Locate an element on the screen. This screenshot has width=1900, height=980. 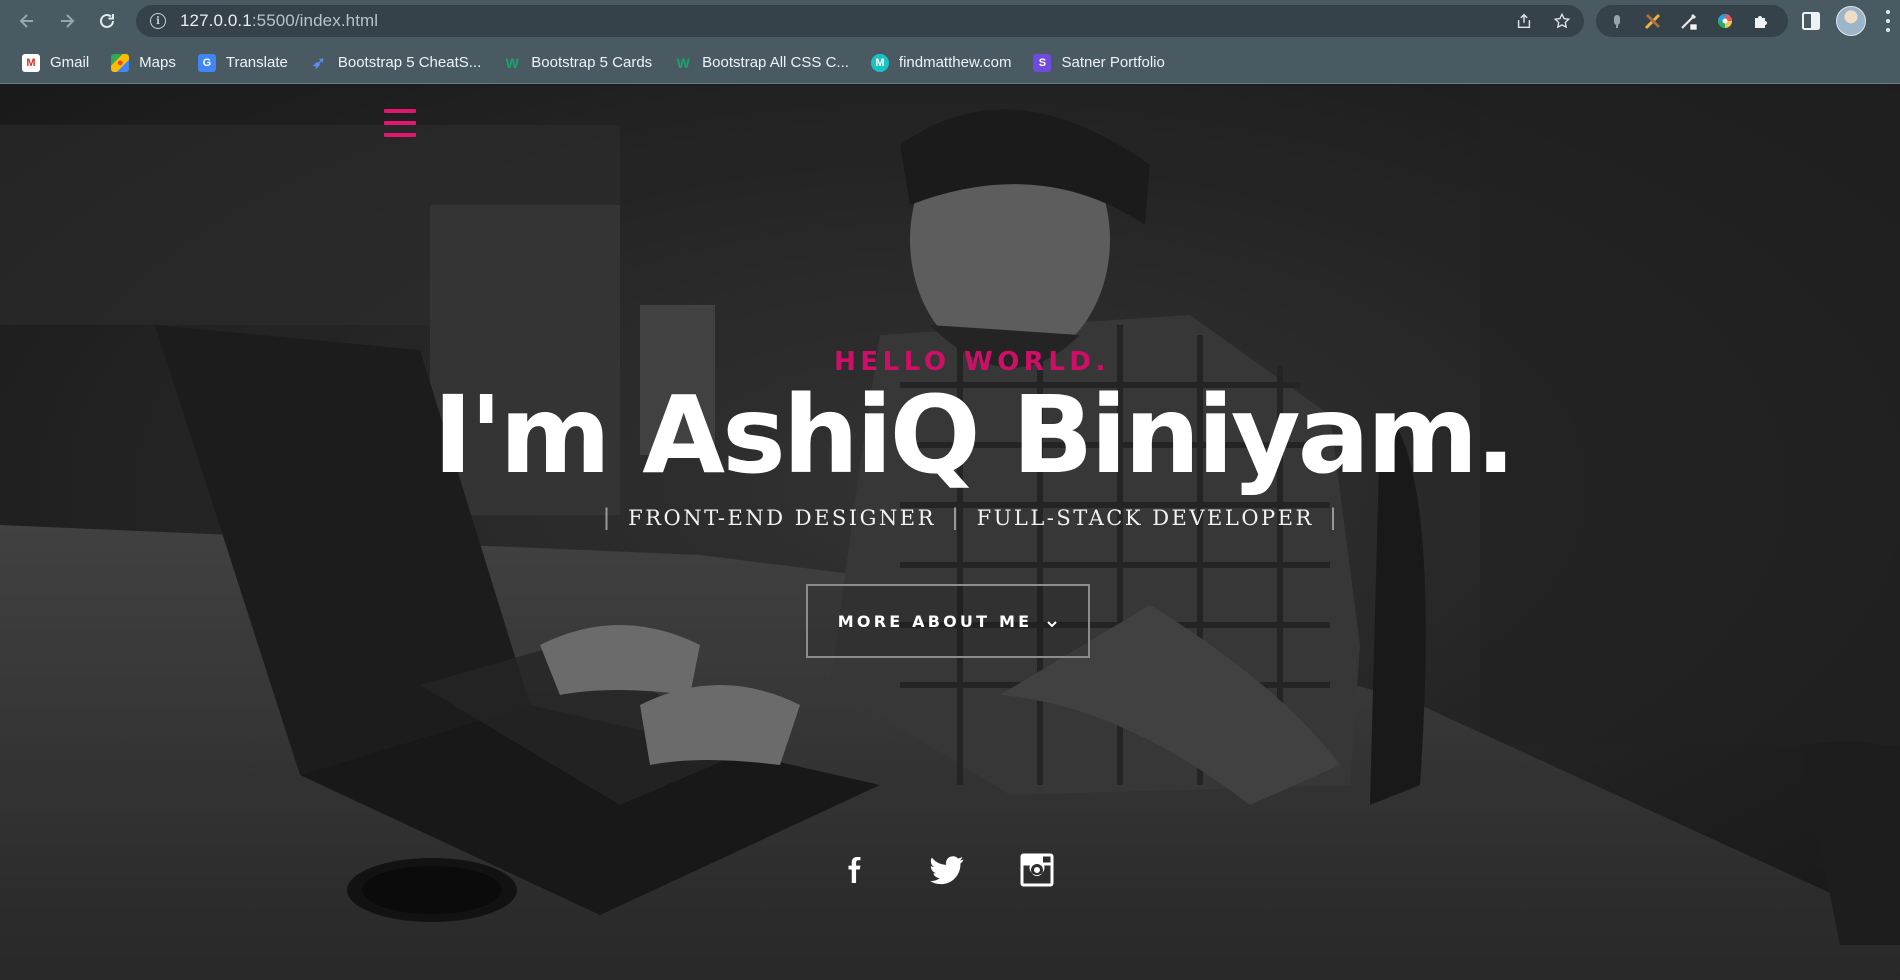
role-full-stack: FULL-STACK DEVELOPER is located at coordinates (1145, 518).